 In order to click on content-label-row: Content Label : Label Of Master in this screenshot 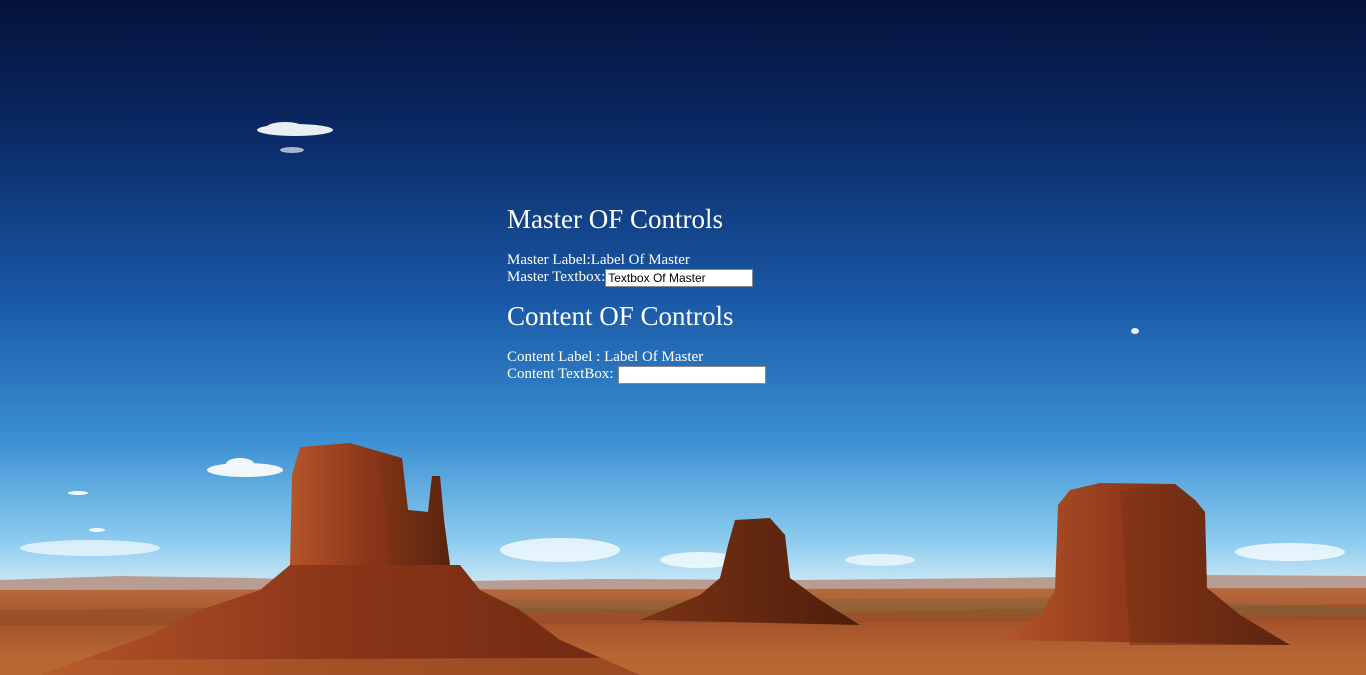, I will do `click(707, 357)`.